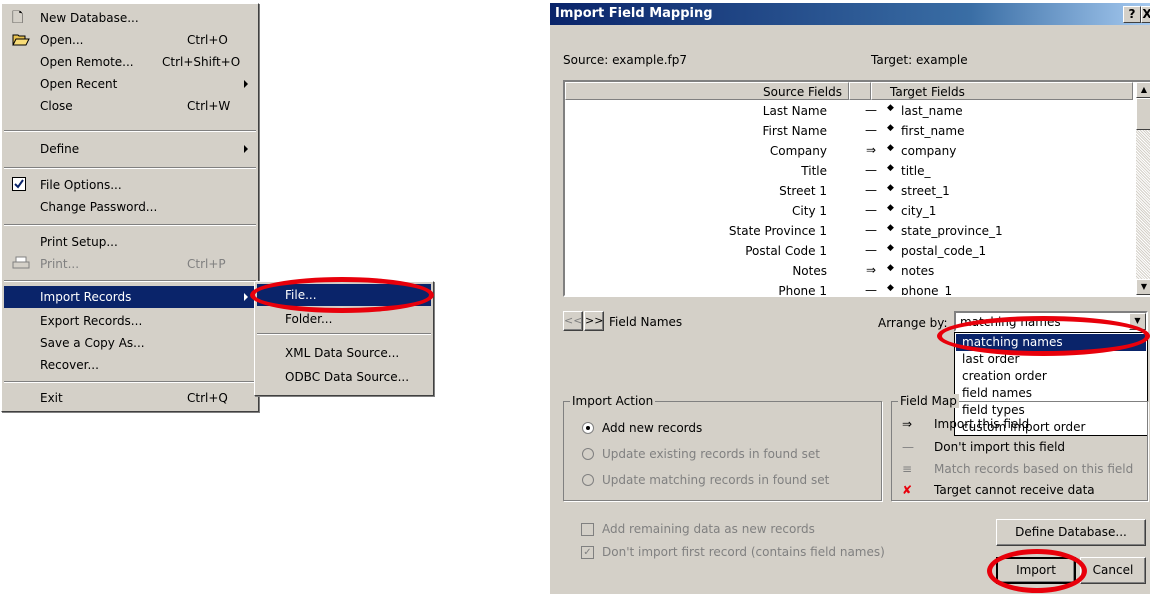  What do you see at coordinates (588, 480) in the screenshot?
I see `radio-update-matching` at bounding box center [588, 480].